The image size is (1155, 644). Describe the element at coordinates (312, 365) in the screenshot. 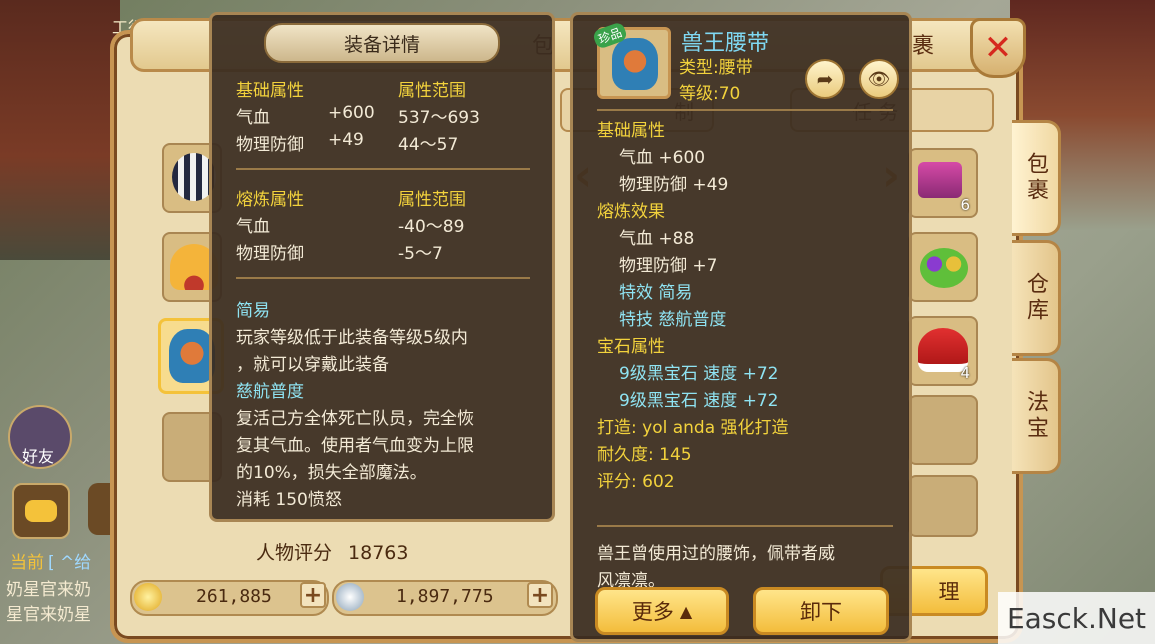

I see `skill1-desc-2: ，就可以穿戴此装备` at that location.